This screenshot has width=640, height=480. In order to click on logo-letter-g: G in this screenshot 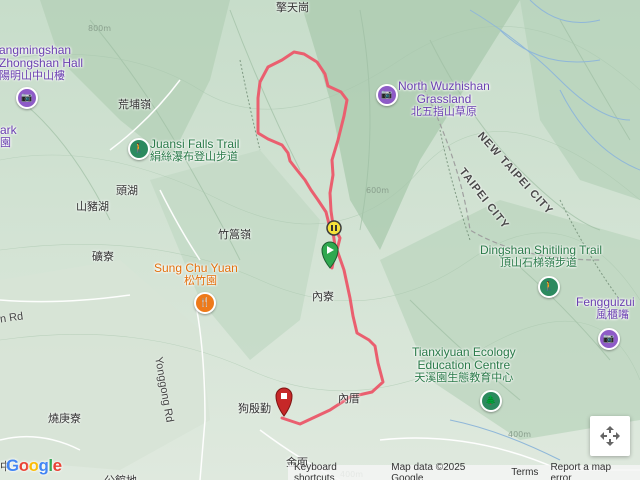, I will do `click(12, 465)`.